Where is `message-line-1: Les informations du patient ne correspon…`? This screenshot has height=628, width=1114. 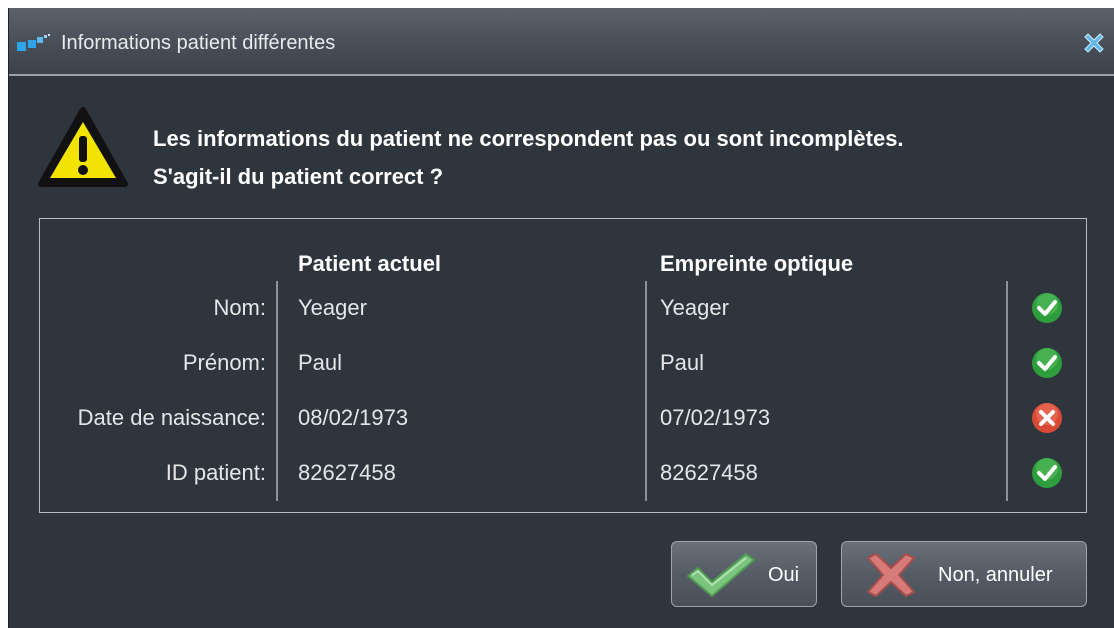
message-line-1: Les informations du patient ne correspon… is located at coordinates (528, 138).